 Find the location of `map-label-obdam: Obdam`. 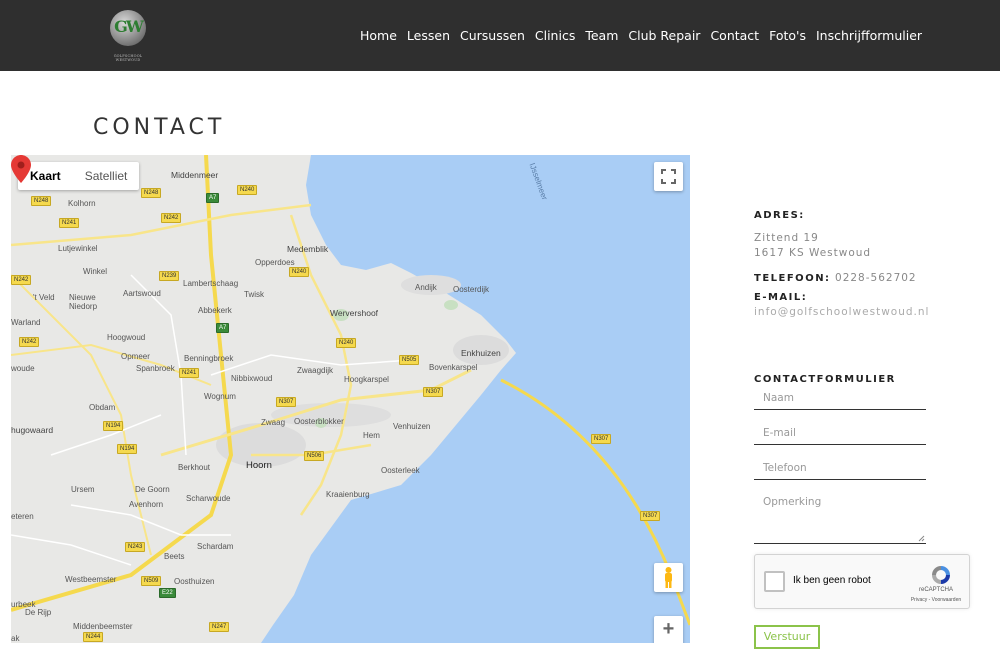

map-label-obdam: Obdam is located at coordinates (102, 407).